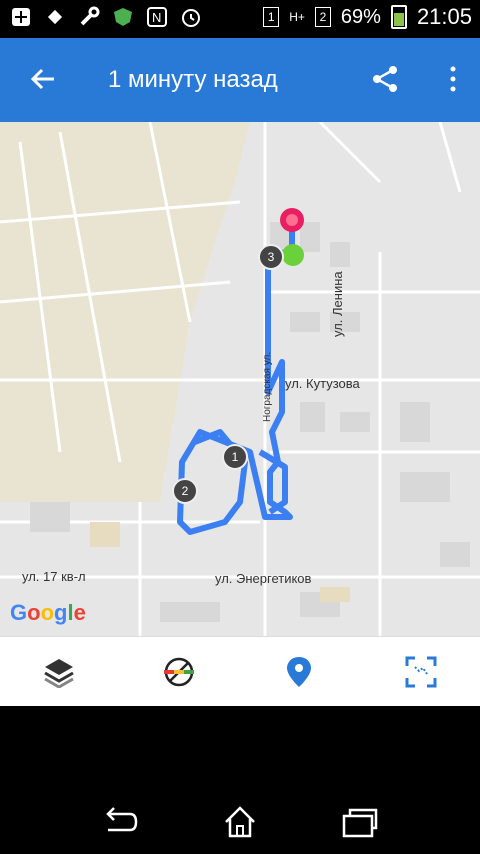 The width and height of the screenshot is (480, 854). What do you see at coordinates (240, 671) in the screenshot?
I see `bottom-toolbar` at bounding box center [240, 671].